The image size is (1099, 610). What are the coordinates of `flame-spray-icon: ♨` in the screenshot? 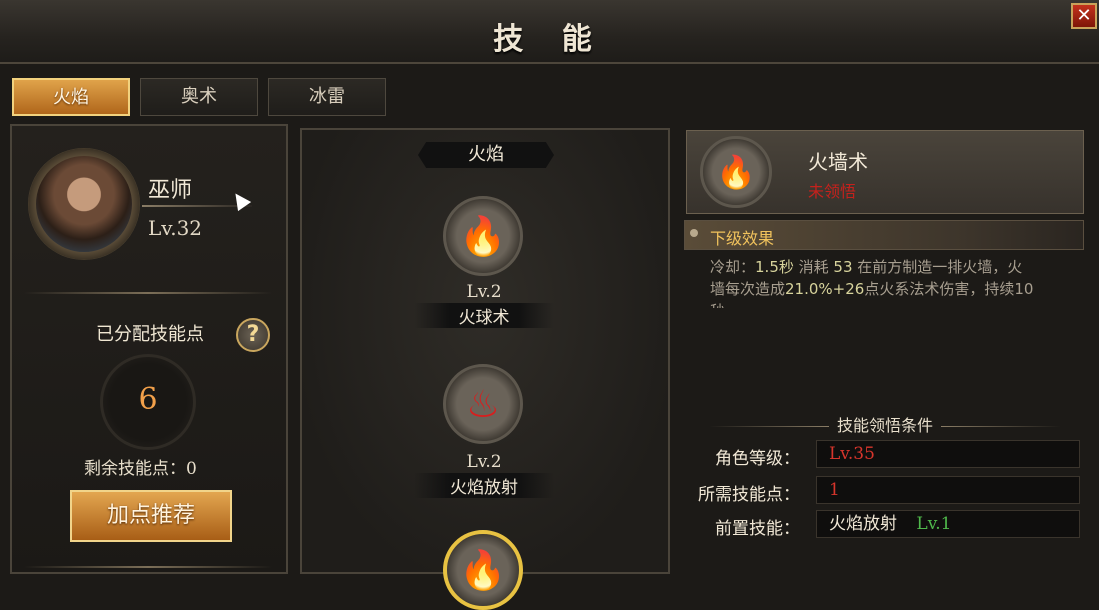 It's located at (483, 404).